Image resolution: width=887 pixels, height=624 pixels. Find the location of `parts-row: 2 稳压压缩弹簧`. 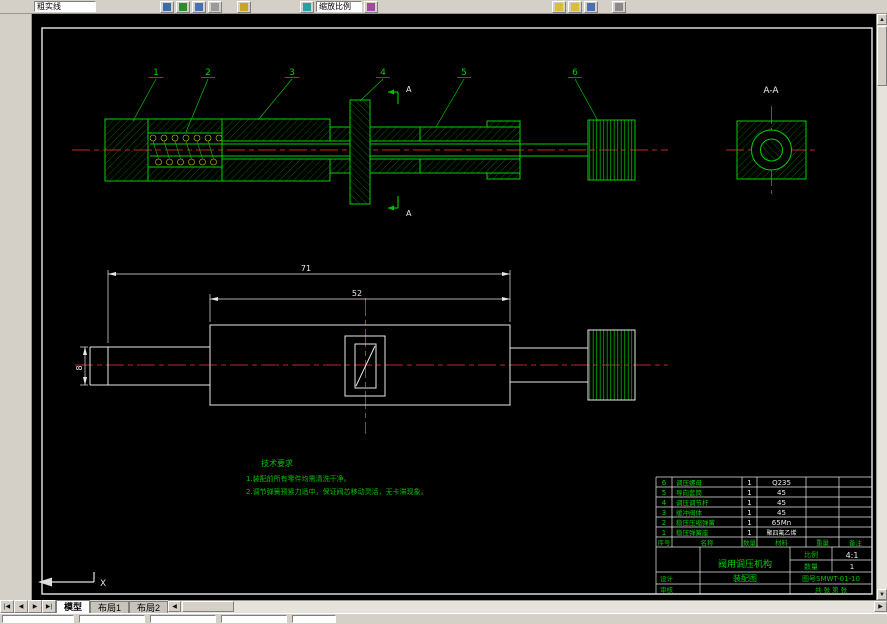

parts-row: 2 稳压压缩弹簧 is located at coordinates (689, 522).